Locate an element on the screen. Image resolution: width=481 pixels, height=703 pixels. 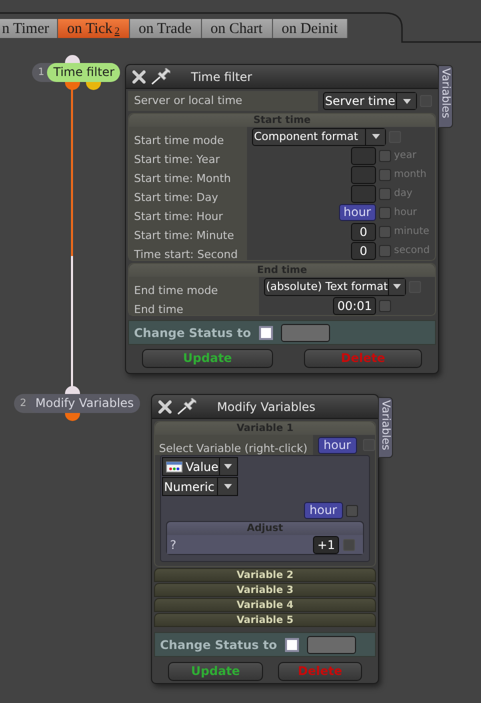
section-header: Variable 5 is located at coordinates (265, 620).